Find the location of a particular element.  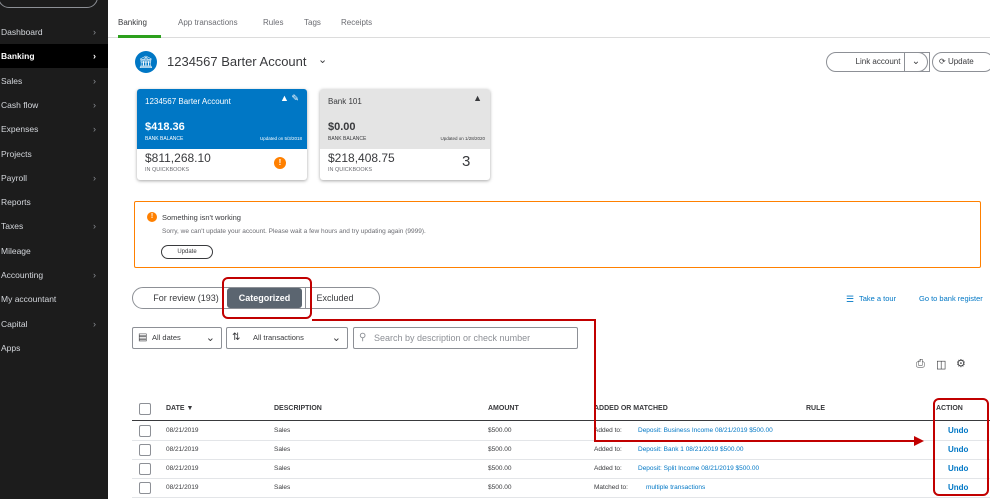

tab-divider is located at coordinates (549, 37).